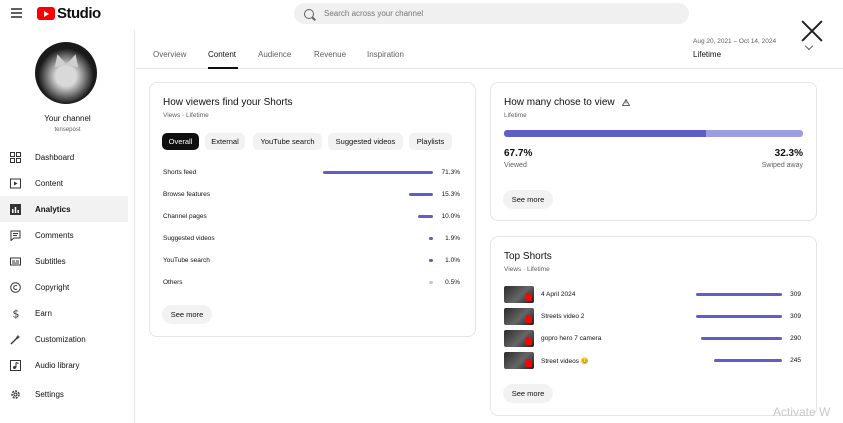  Describe the element at coordinates (15, 183) in the screenshot. I see `content-icon` at that location.